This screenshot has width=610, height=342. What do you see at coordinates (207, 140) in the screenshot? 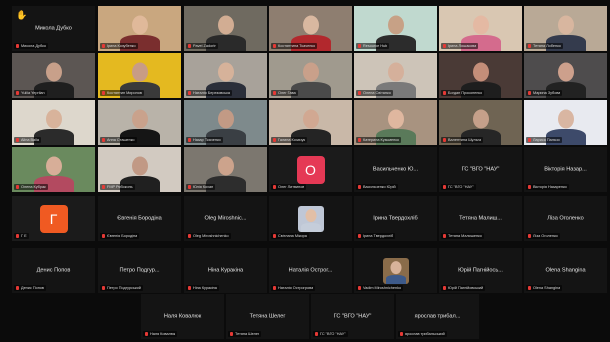
I see `participant-name-label: Назар Ткаченко` at bounding box center [207, 140].